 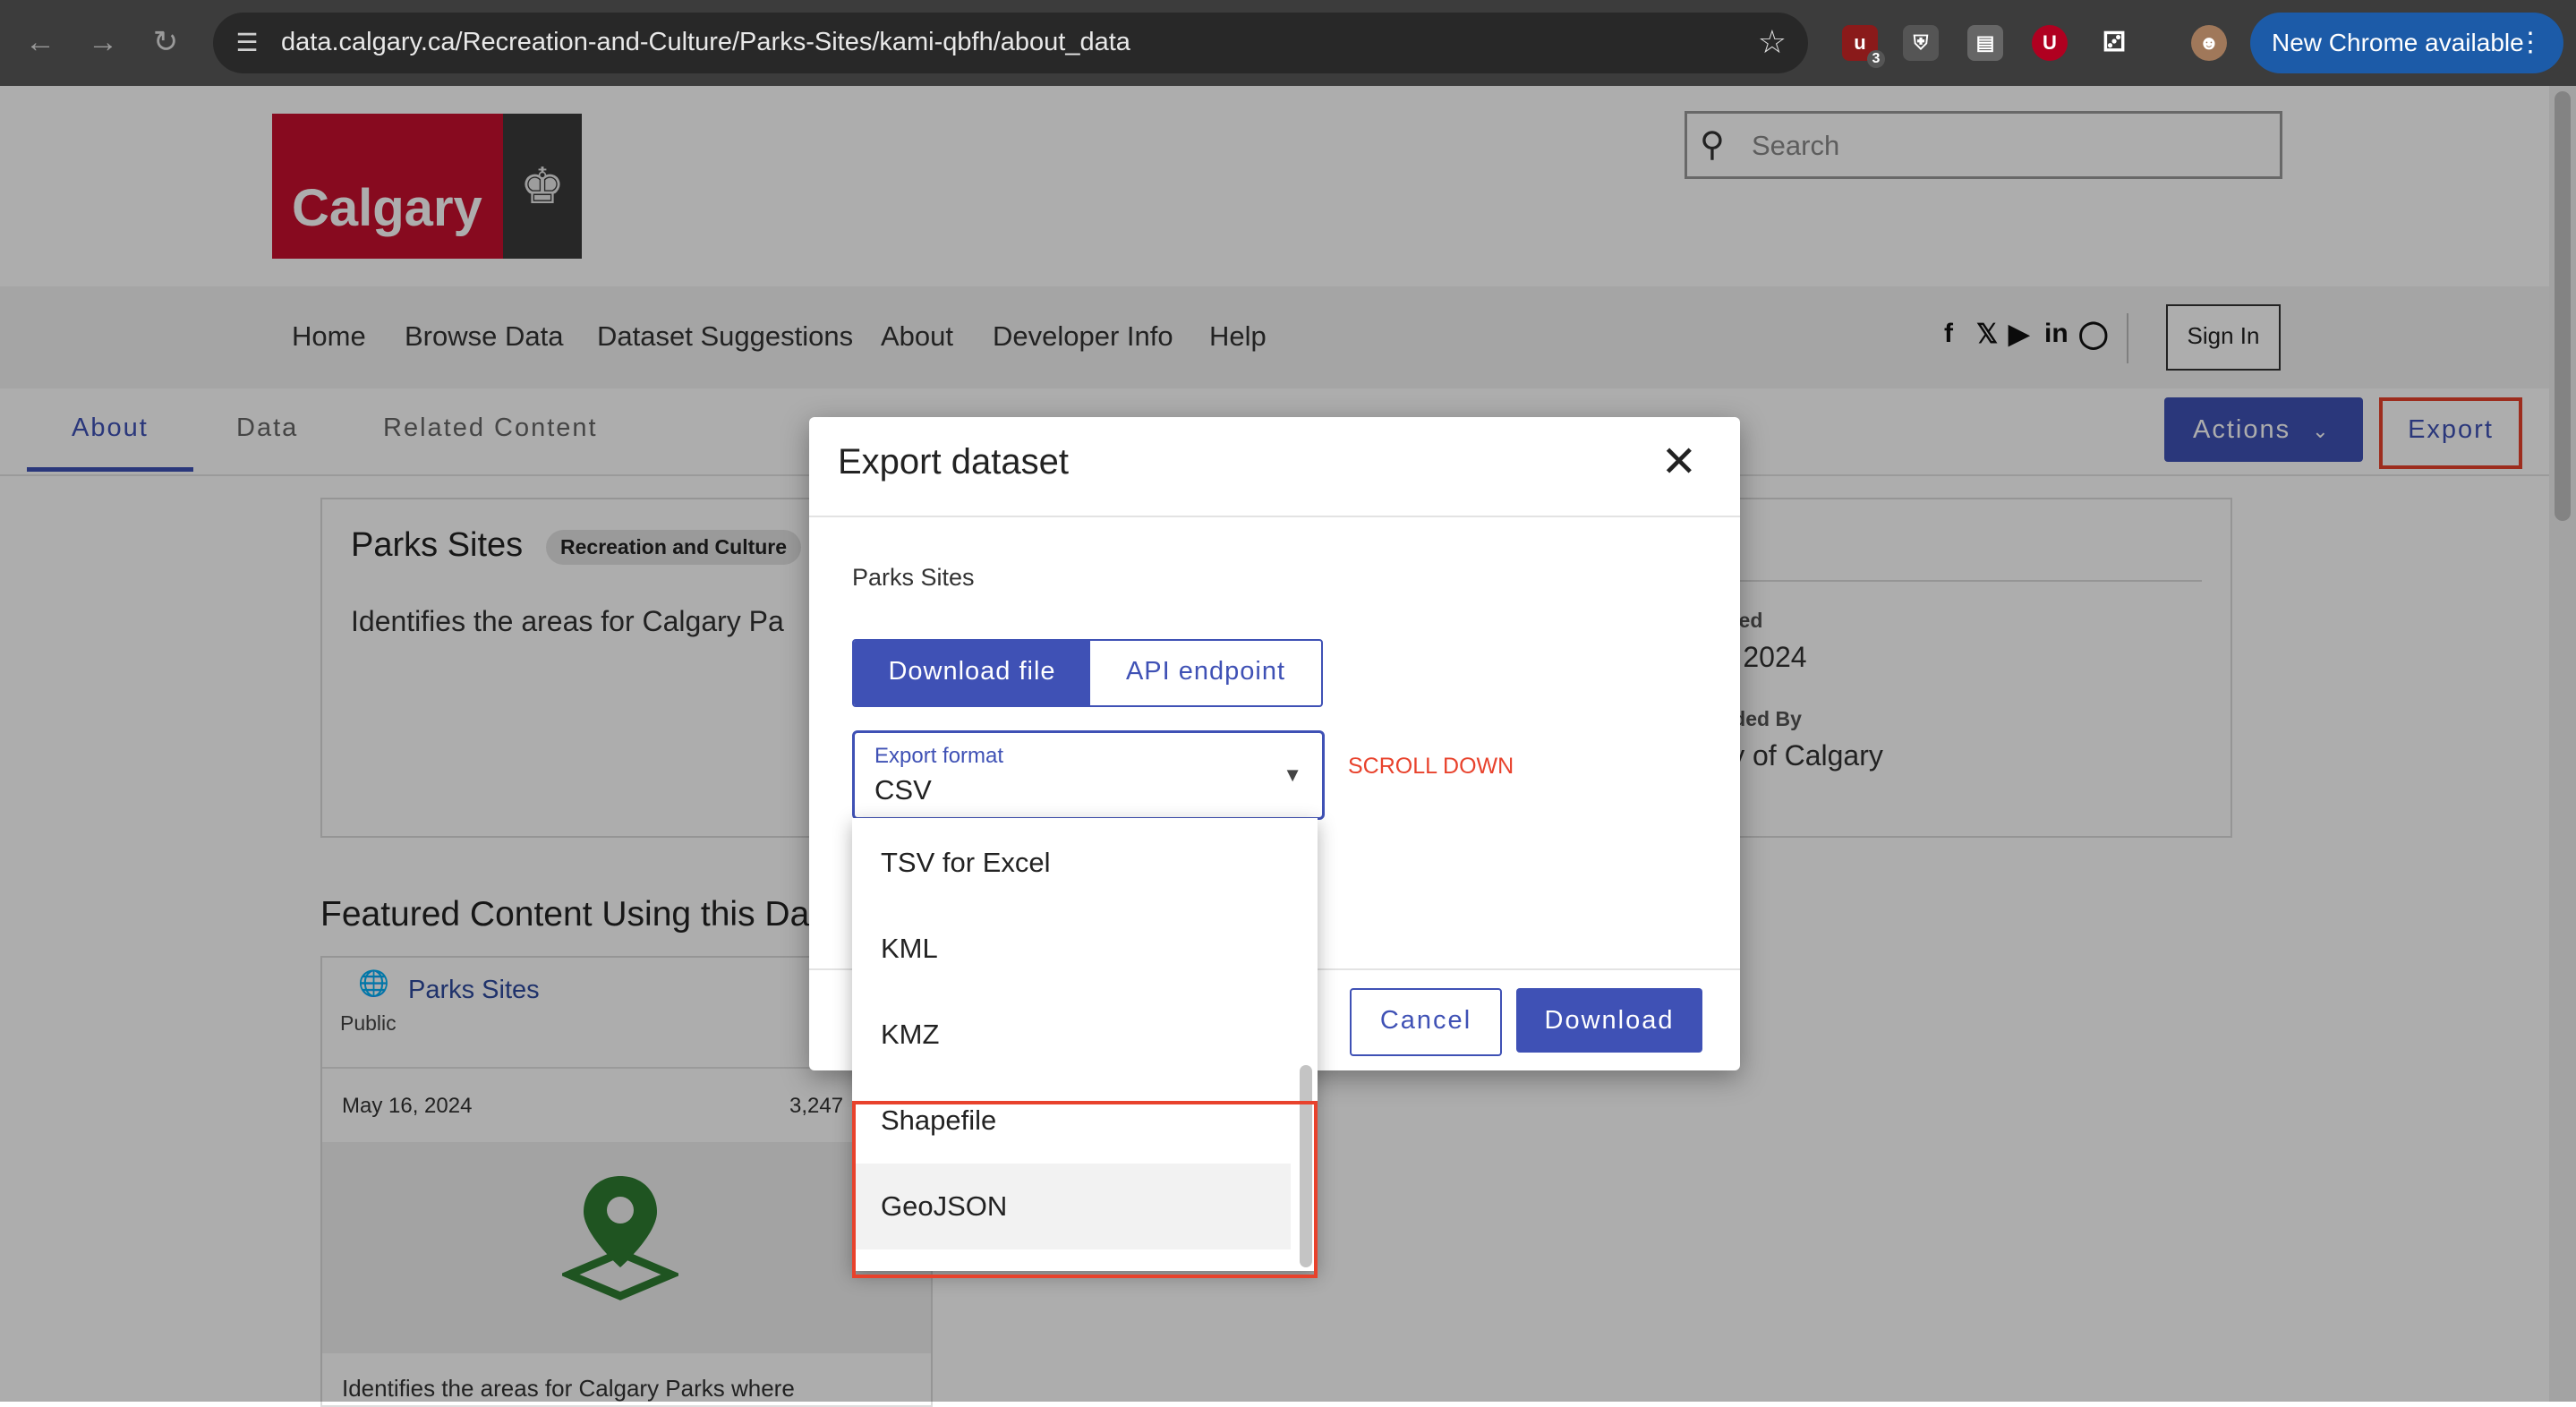 I want to click on ublock-extension-icon: u3, so click(x=1863, y=46).